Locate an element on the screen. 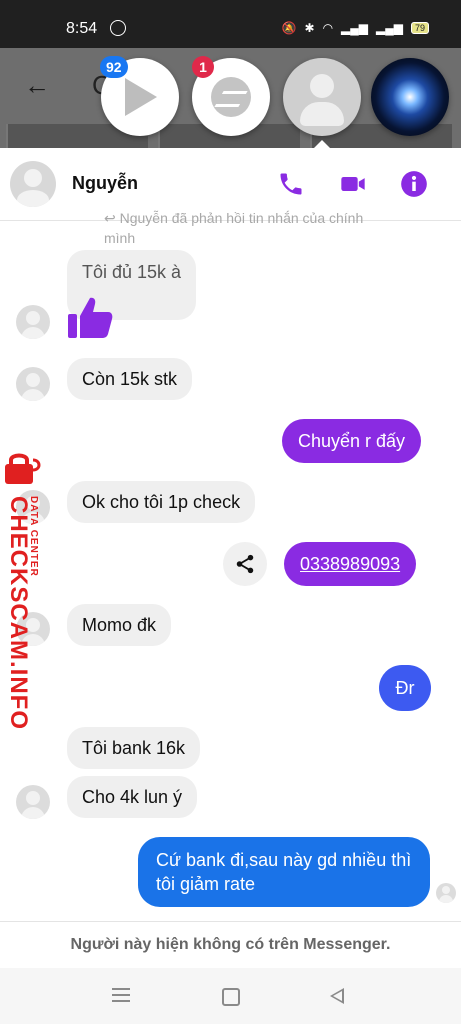 Image resolution: width=461 pixels, height=1024 pixels. system-nav-bar is located at coordinates (230, 996).